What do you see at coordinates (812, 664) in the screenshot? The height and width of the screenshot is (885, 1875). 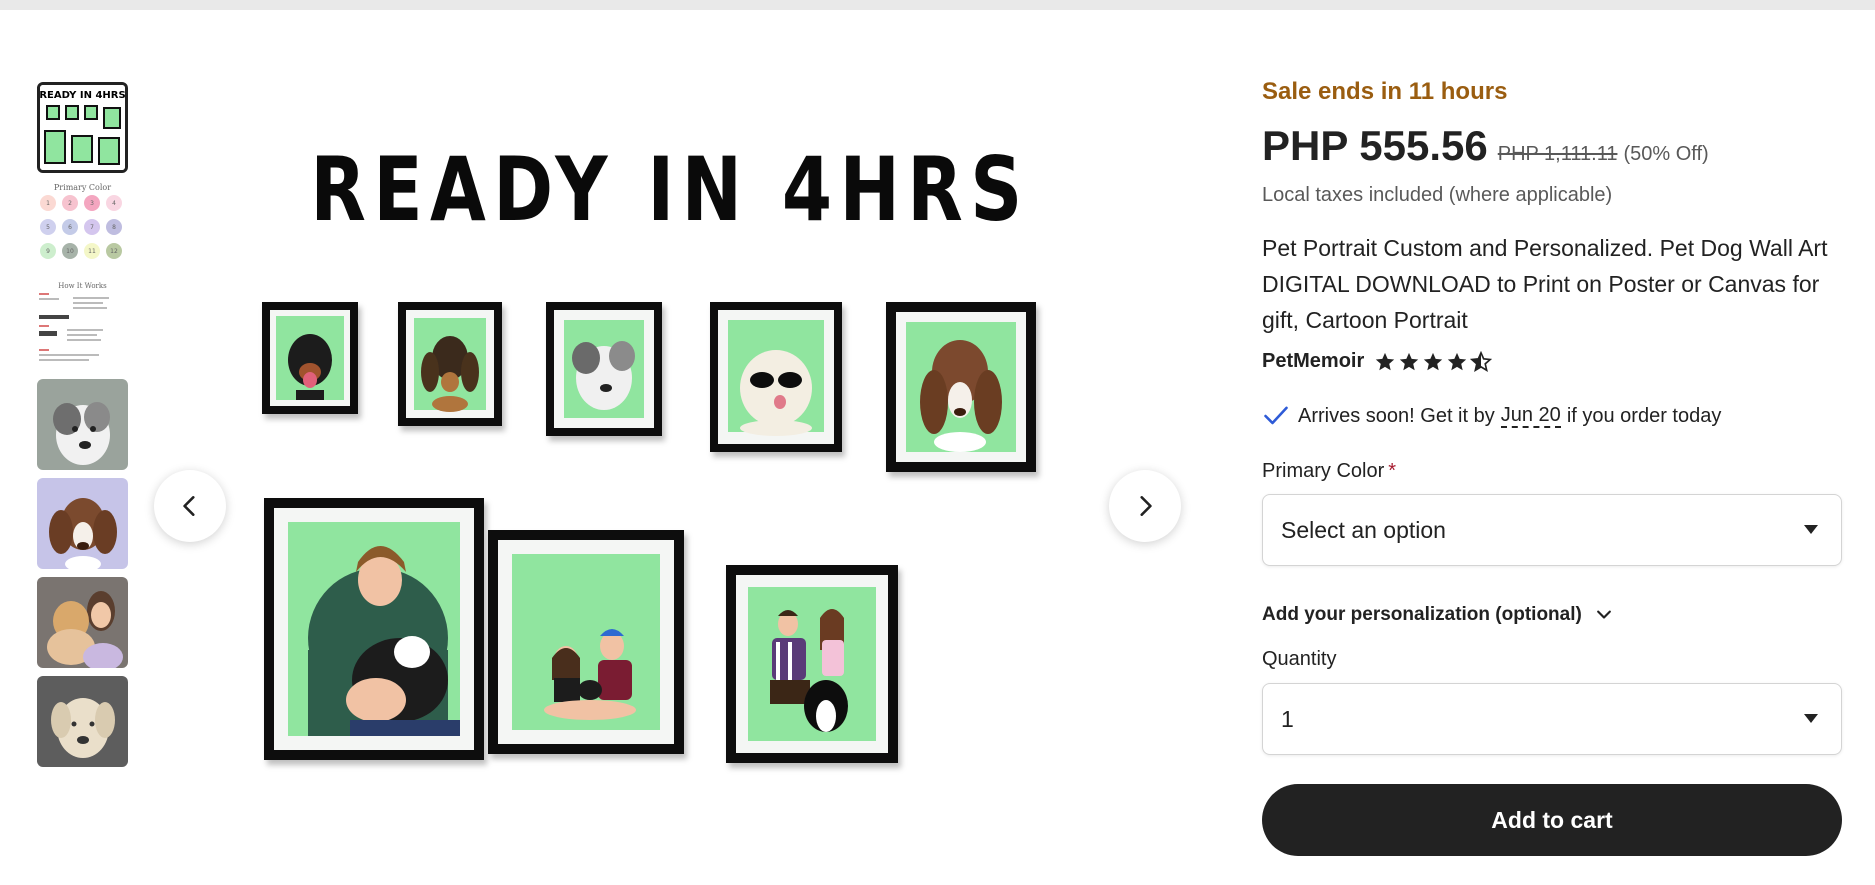 I see `frame-couple-with-collie` at bounding box center [812, 664].